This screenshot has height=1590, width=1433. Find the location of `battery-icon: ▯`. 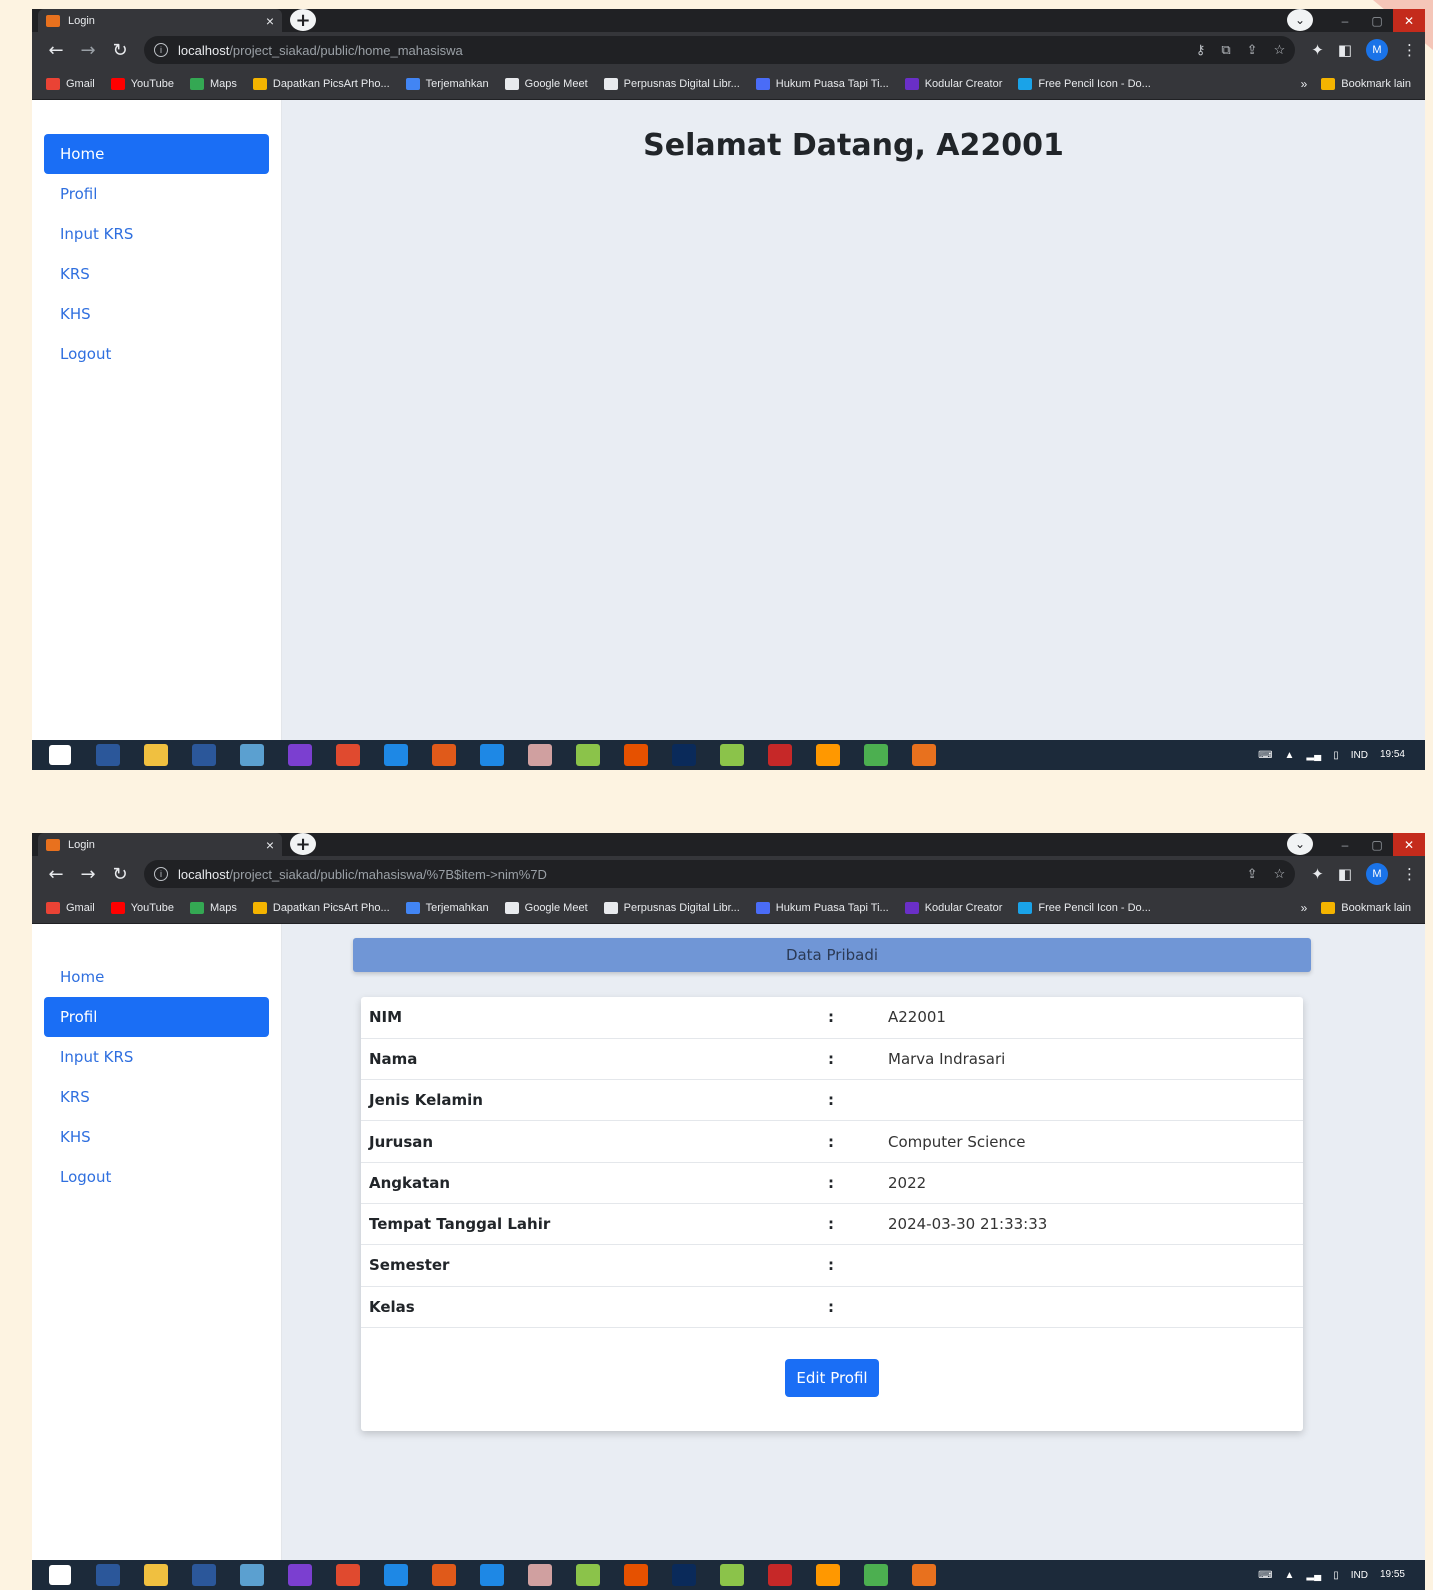

battery-icon: ▯ is located at coordinates (1336, 1575).